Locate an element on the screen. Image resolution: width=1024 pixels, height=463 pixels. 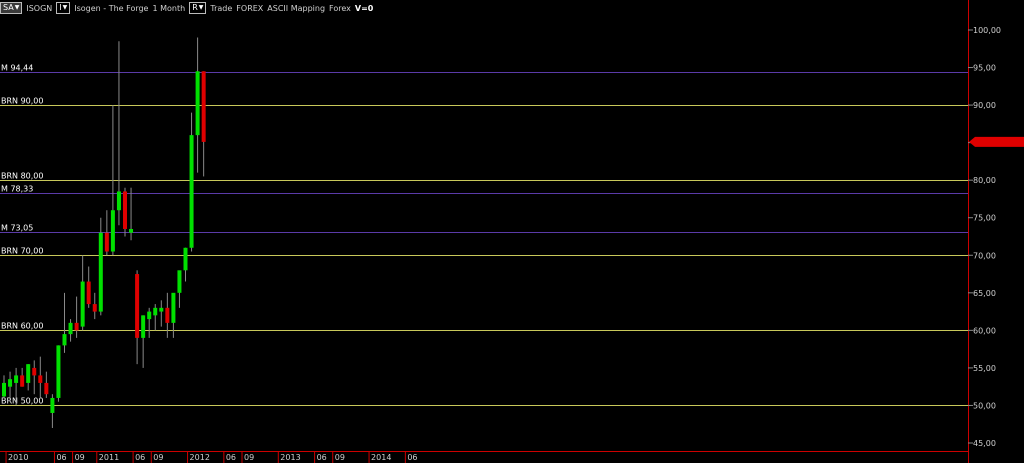
level-label: BRN 50,00 is located at coordinates (22, 401).